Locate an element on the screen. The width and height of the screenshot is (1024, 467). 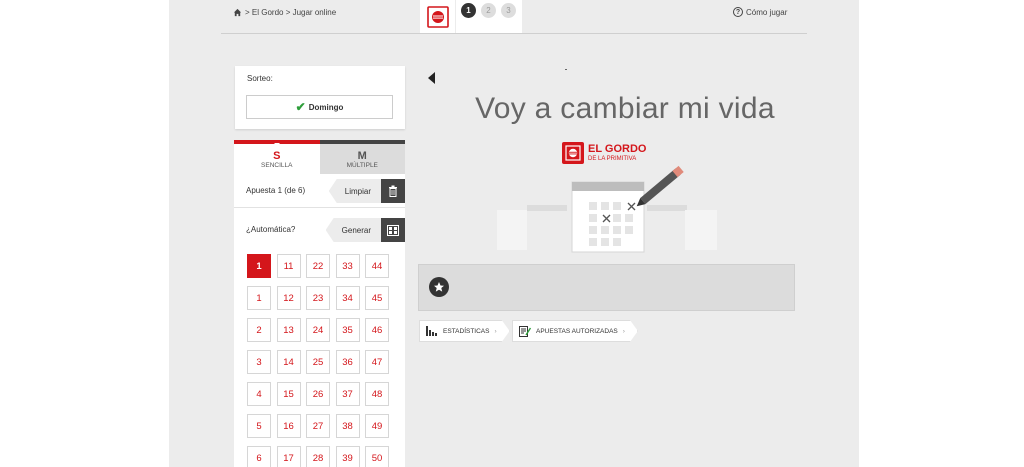
number-cell: 24 is located at coordinates (318, 330).